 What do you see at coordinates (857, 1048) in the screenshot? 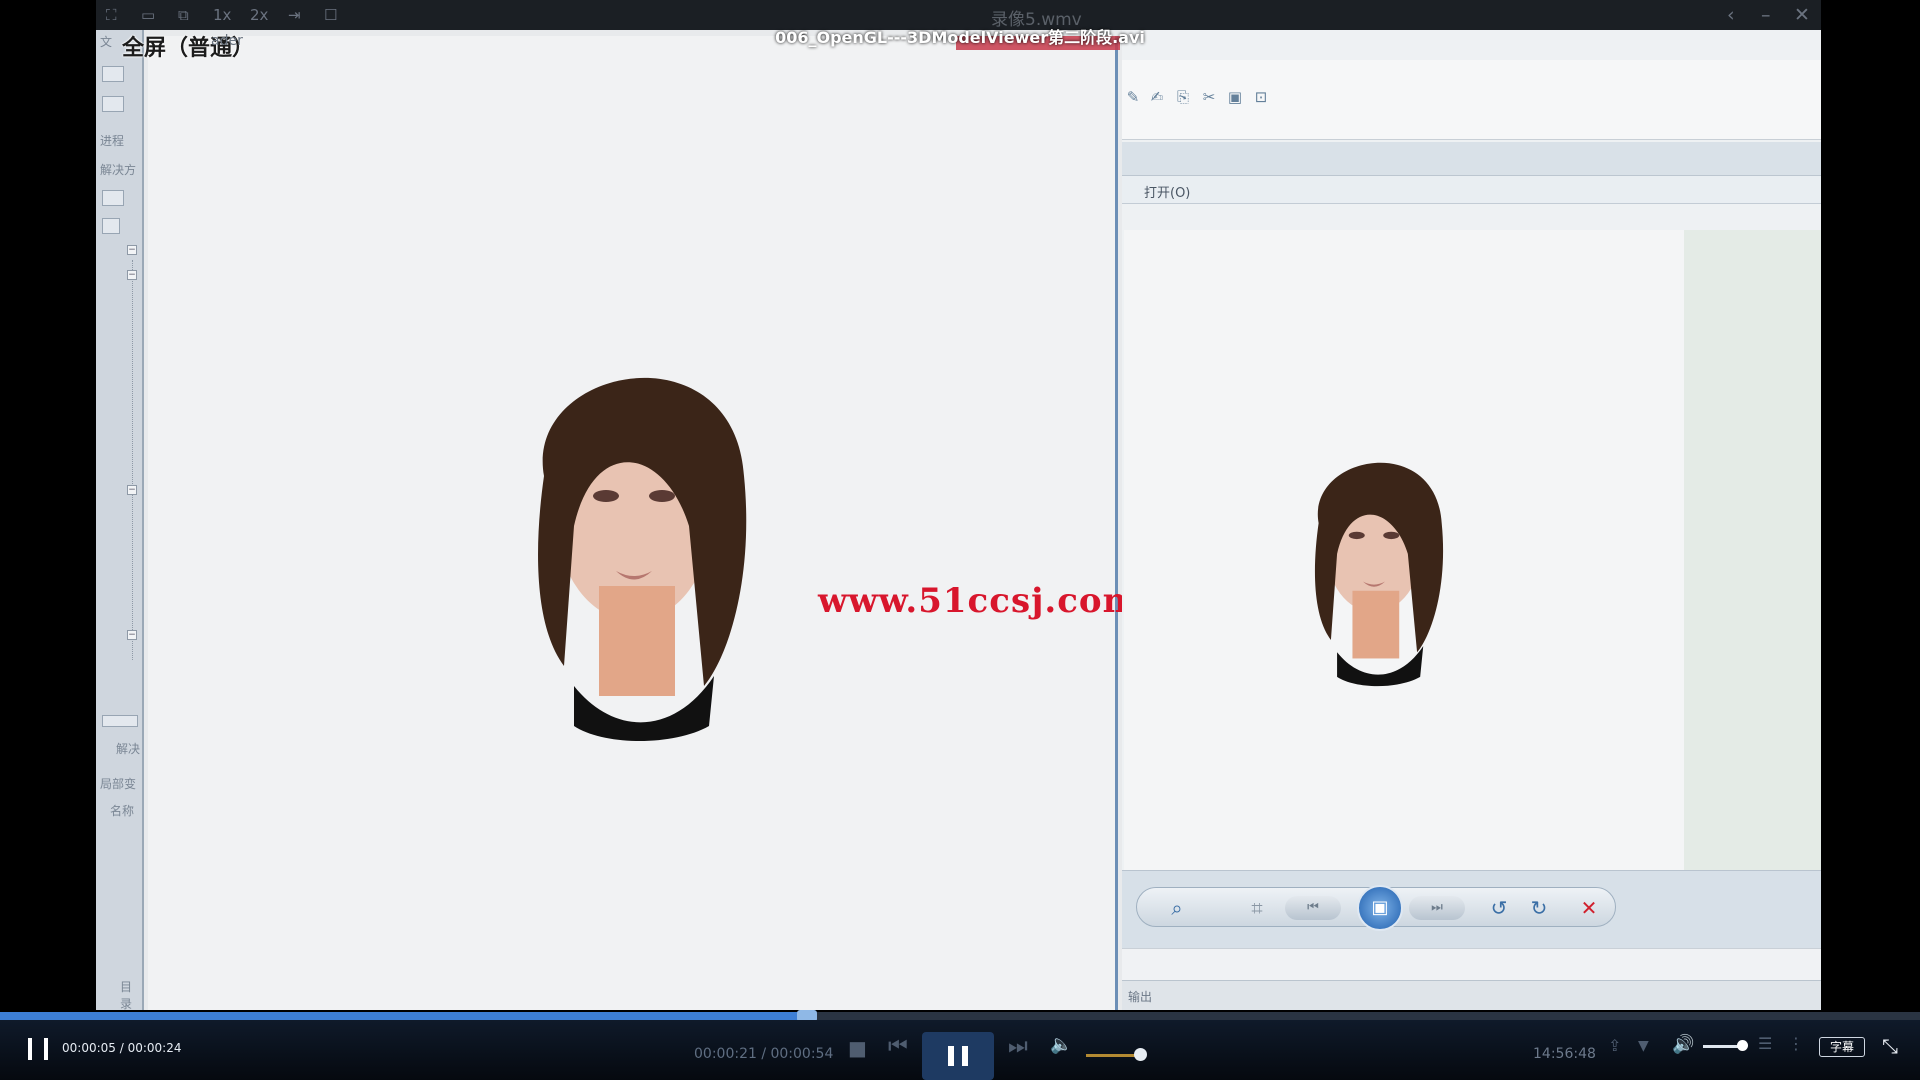
I see `stop-icon: ■` at bounding box center [857, 1048].